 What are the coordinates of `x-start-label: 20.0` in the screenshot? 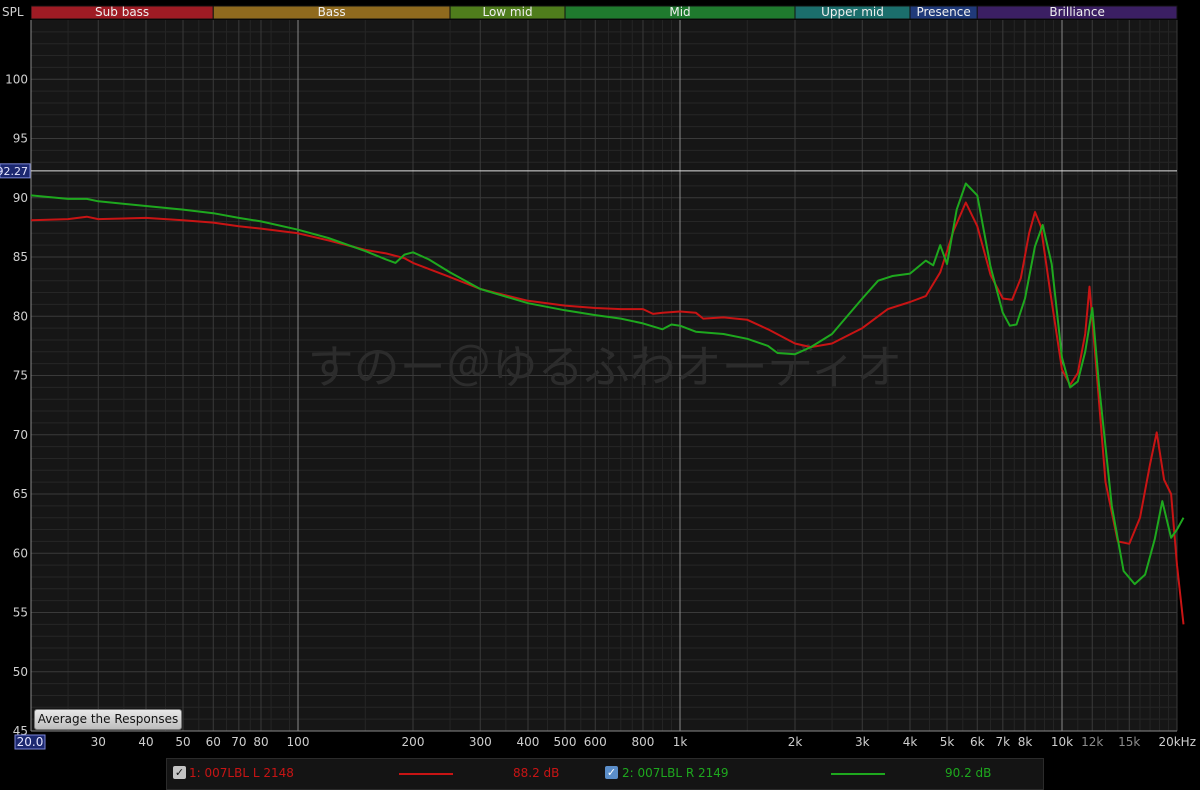 It's located at (30, 742).